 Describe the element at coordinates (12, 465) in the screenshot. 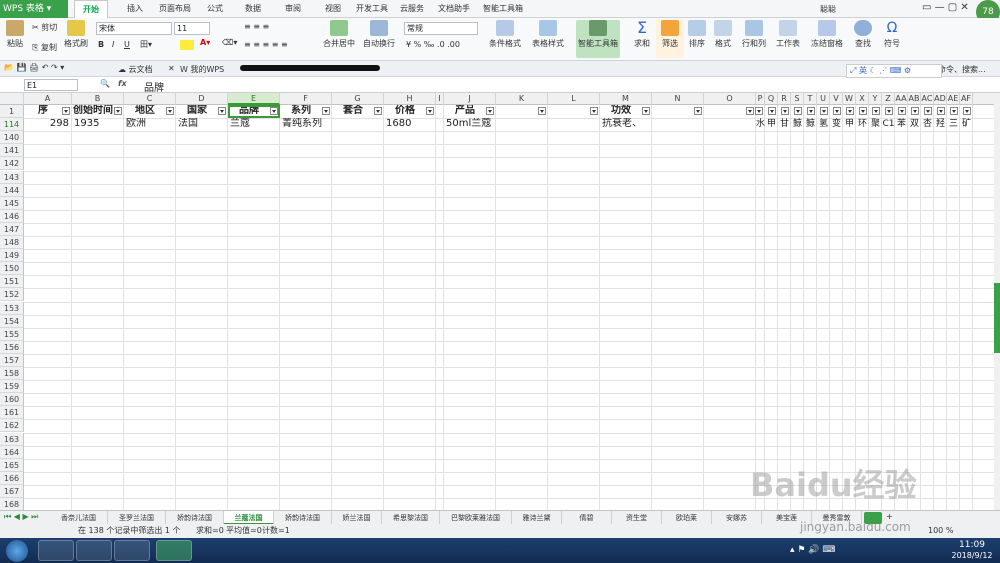

I see `row-number: 165` at that location.